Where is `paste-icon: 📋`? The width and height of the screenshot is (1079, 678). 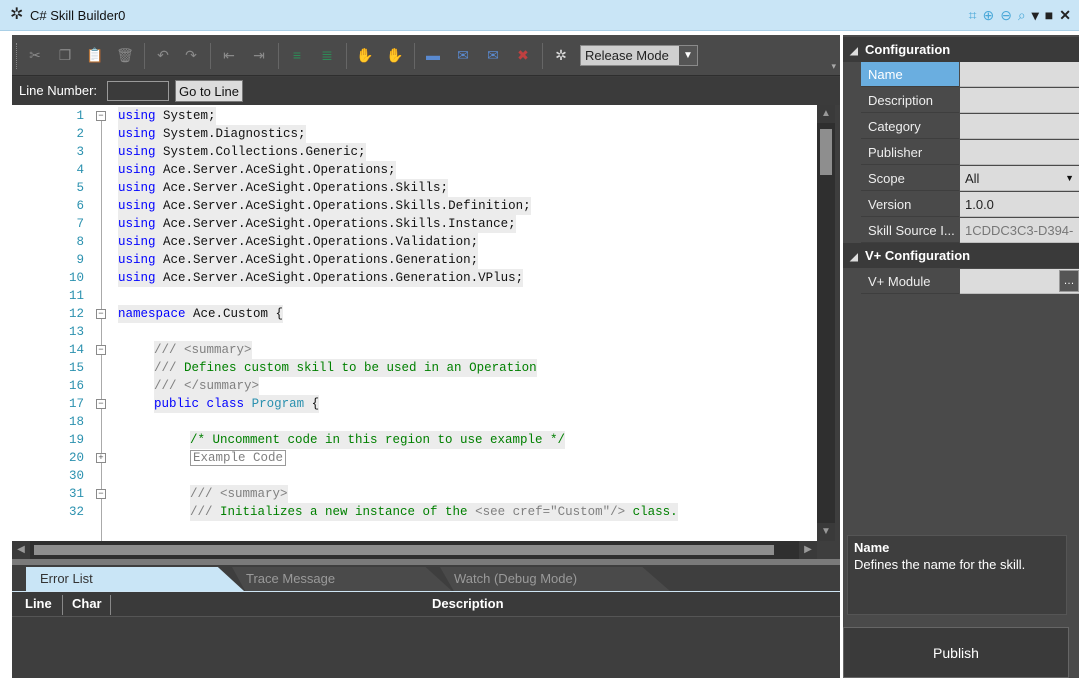
paste-icon: 📋 is located at coordinates (95, 55).